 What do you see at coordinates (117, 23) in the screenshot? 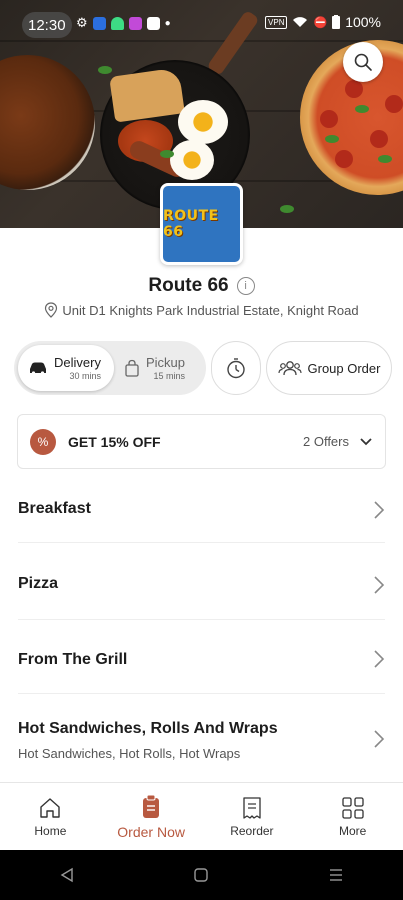
I see `android-icon` at bounding box center [117, 23].